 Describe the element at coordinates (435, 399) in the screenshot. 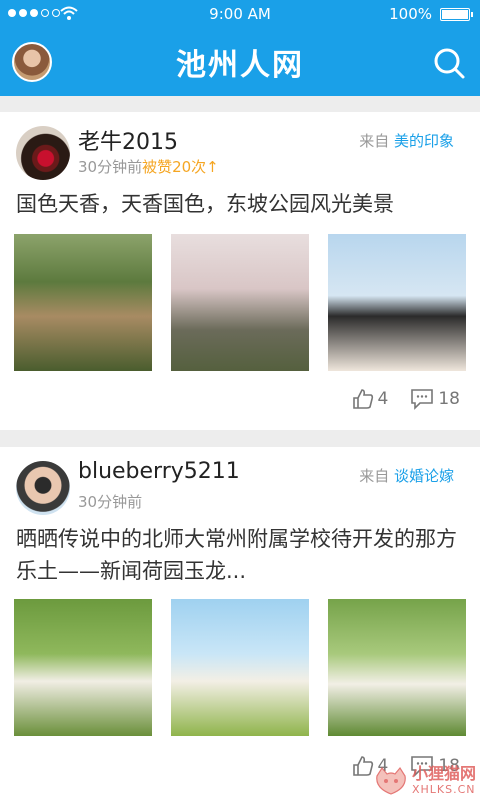

I see `comment-button: 18` at that location.